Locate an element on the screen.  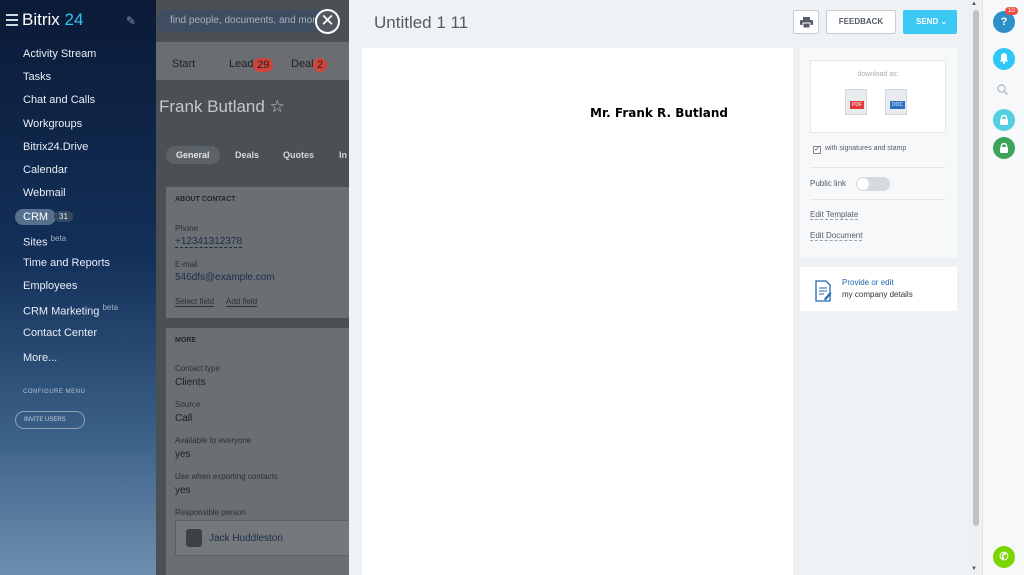
nav-item-sites: Sites beta is located at coordinates (44, 241).